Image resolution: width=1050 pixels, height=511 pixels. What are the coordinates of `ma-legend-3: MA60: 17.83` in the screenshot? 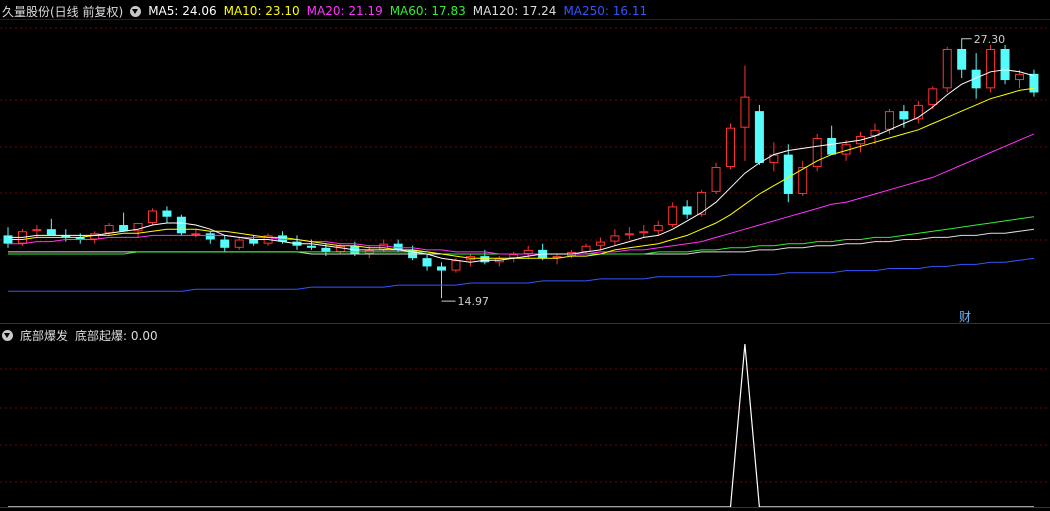 It's located at (427, 11).